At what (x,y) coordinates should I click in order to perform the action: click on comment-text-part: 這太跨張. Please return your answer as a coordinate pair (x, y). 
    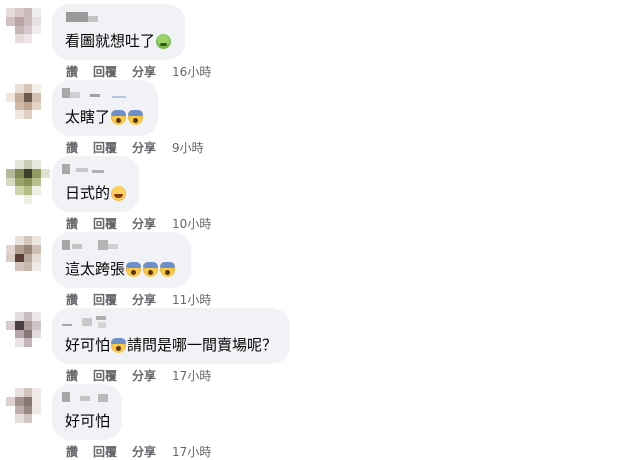
    Looking at the image, I should click on (95, 269).